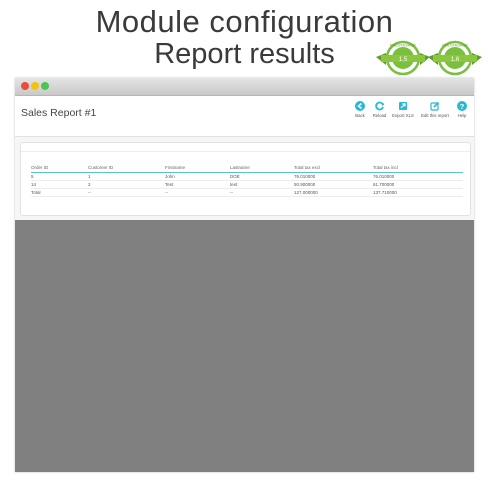  I want to click on back-label: Back, so click(360, 115).